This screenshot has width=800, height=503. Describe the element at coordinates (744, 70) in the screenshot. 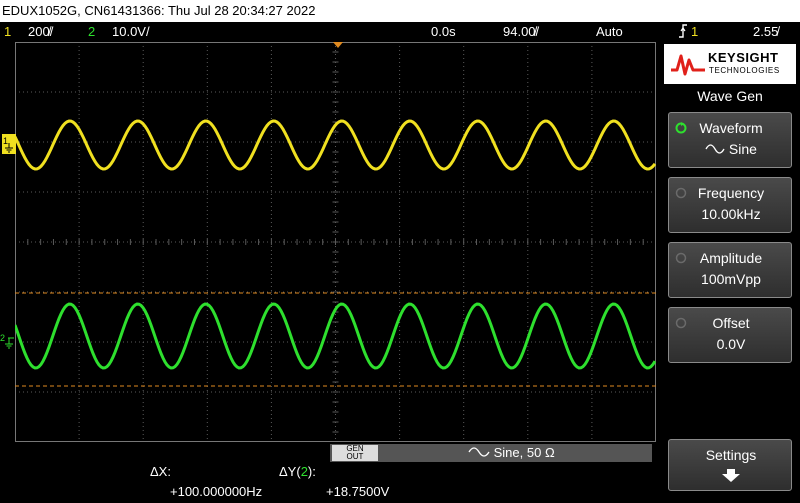

I see `brand-subtitle: TECHNOLOGIES` at that location.